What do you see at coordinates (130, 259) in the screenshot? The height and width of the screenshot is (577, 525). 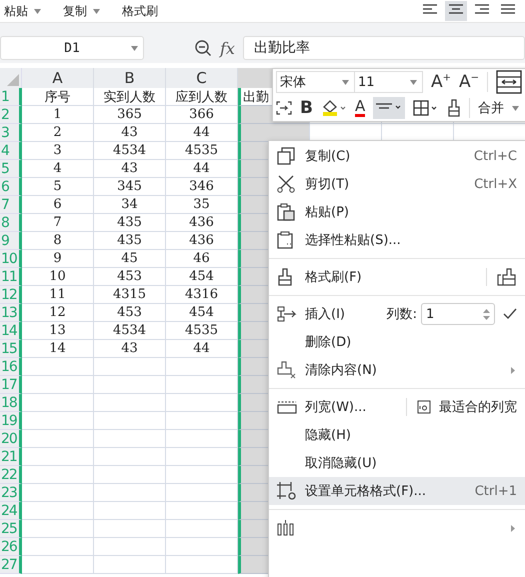 I see `table-cell: 45` at bounding box center [130, 259].